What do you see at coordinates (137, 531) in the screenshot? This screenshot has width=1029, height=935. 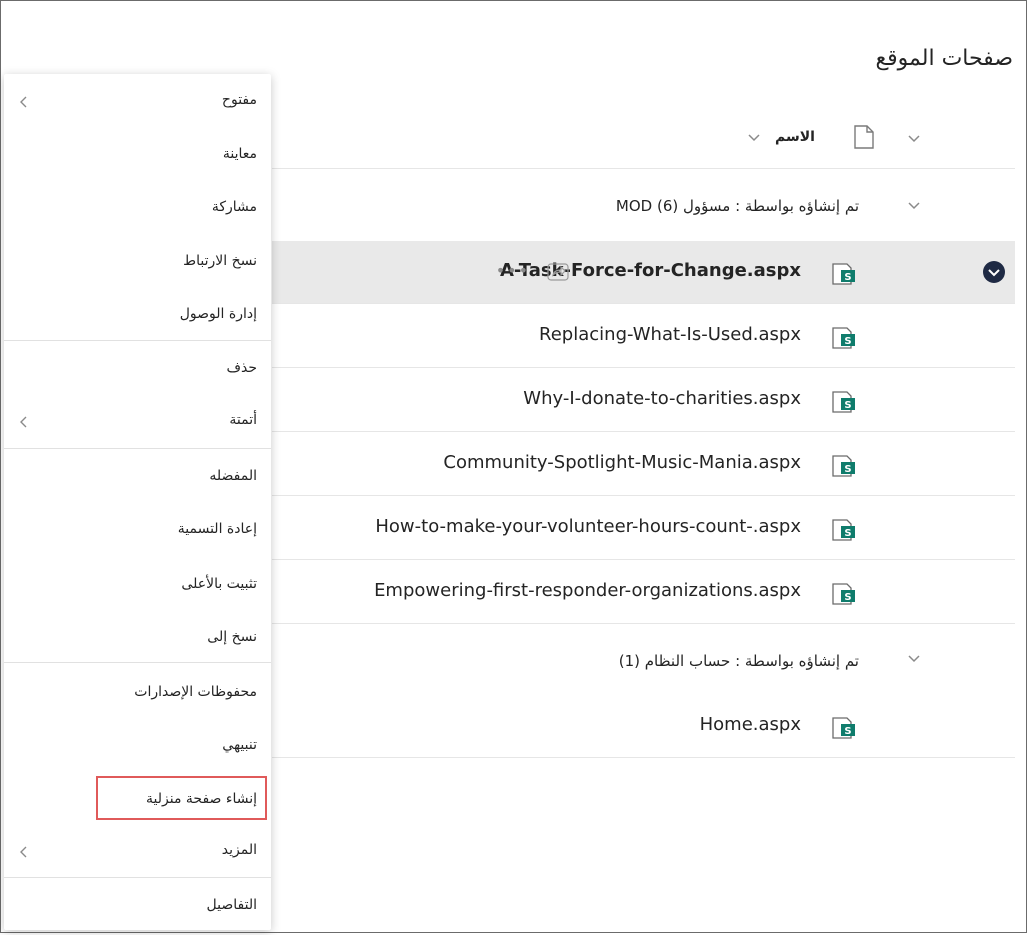 I see `menu-item-rename: إعادة التسمية` at bounding box center [137, 531].